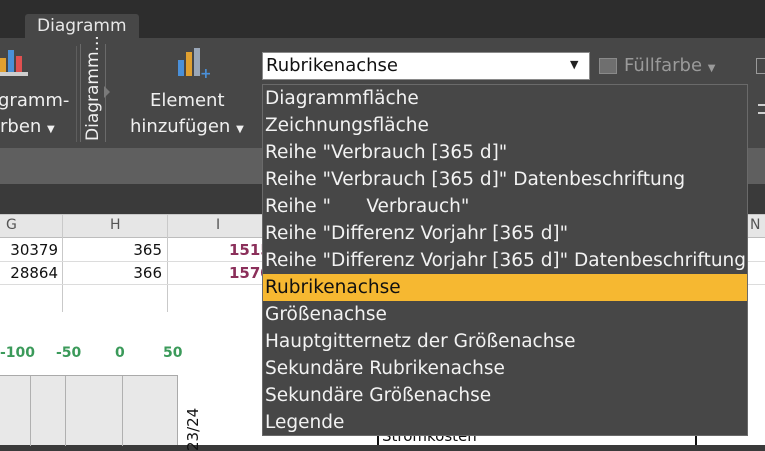  What do you see at coordinates (505, 314) in the screenshot?
I see `dropdown-option: Größenachse` at bounding box center [505, 314].